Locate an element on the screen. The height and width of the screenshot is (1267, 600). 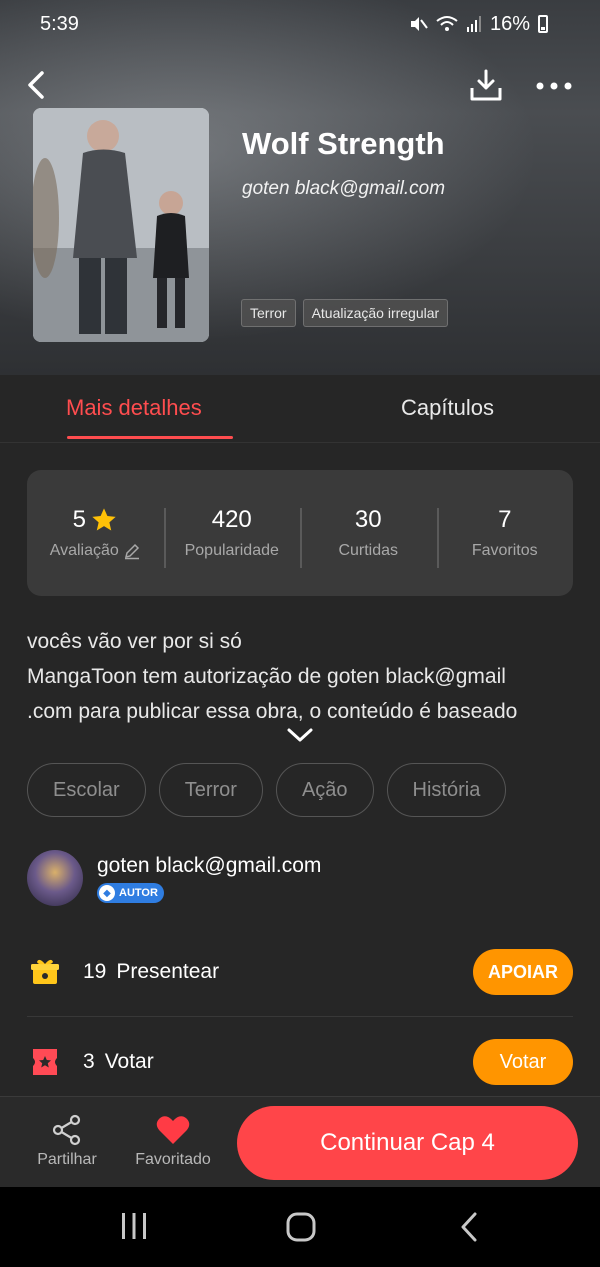
vote-count: 3 is located at coordinates (89, 1061).